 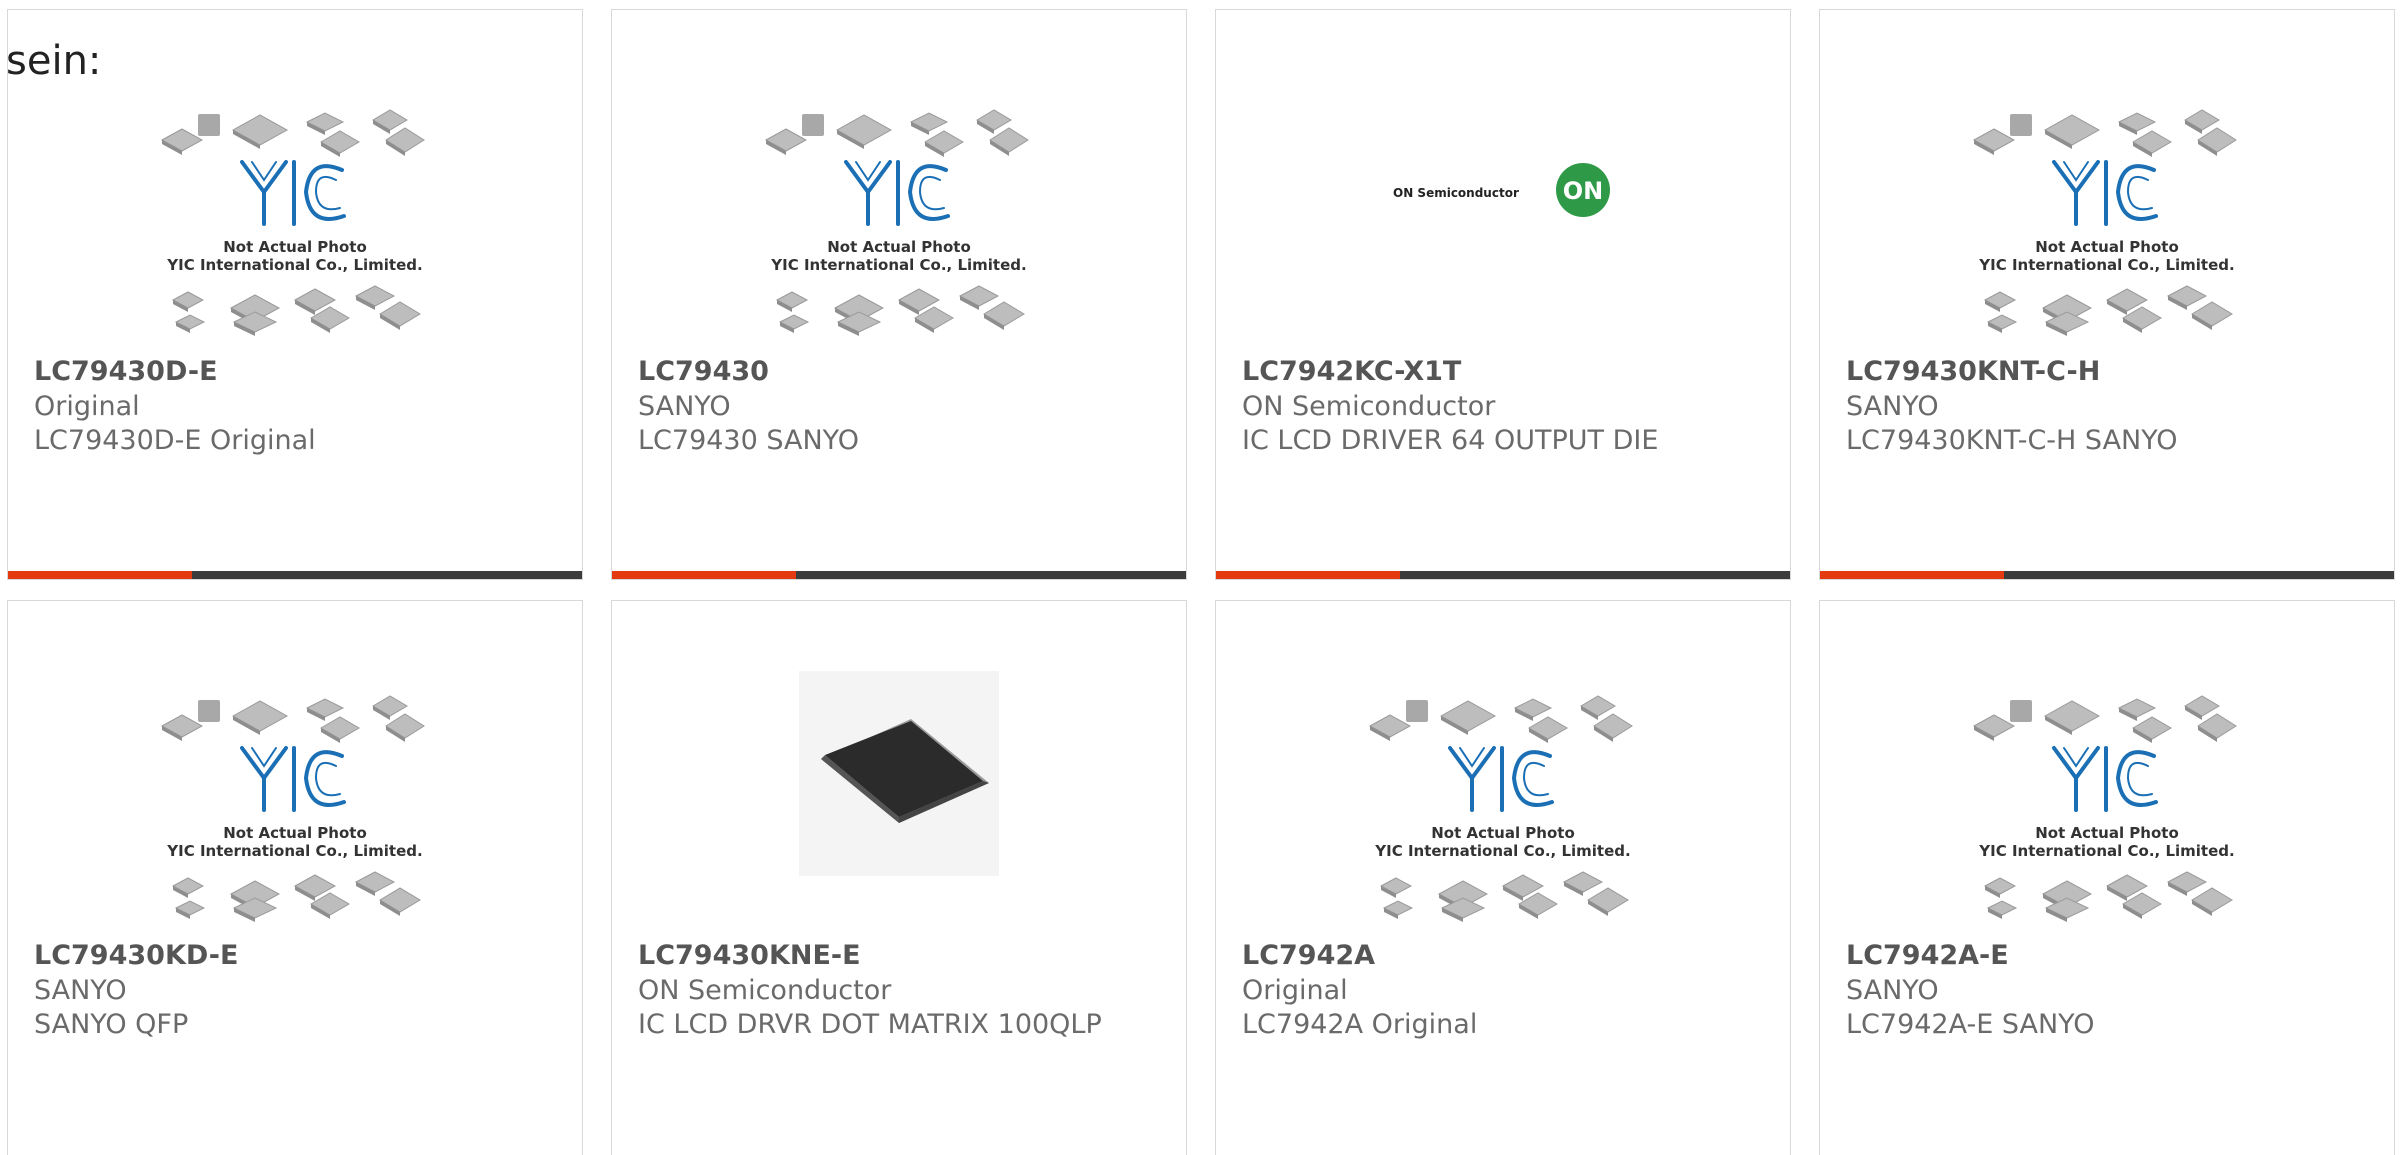 What do you see at coordinates (1360, 1024) in the screenshot?
I see `product-description: LC7942A Original` at bounding box center [1360, 1024].